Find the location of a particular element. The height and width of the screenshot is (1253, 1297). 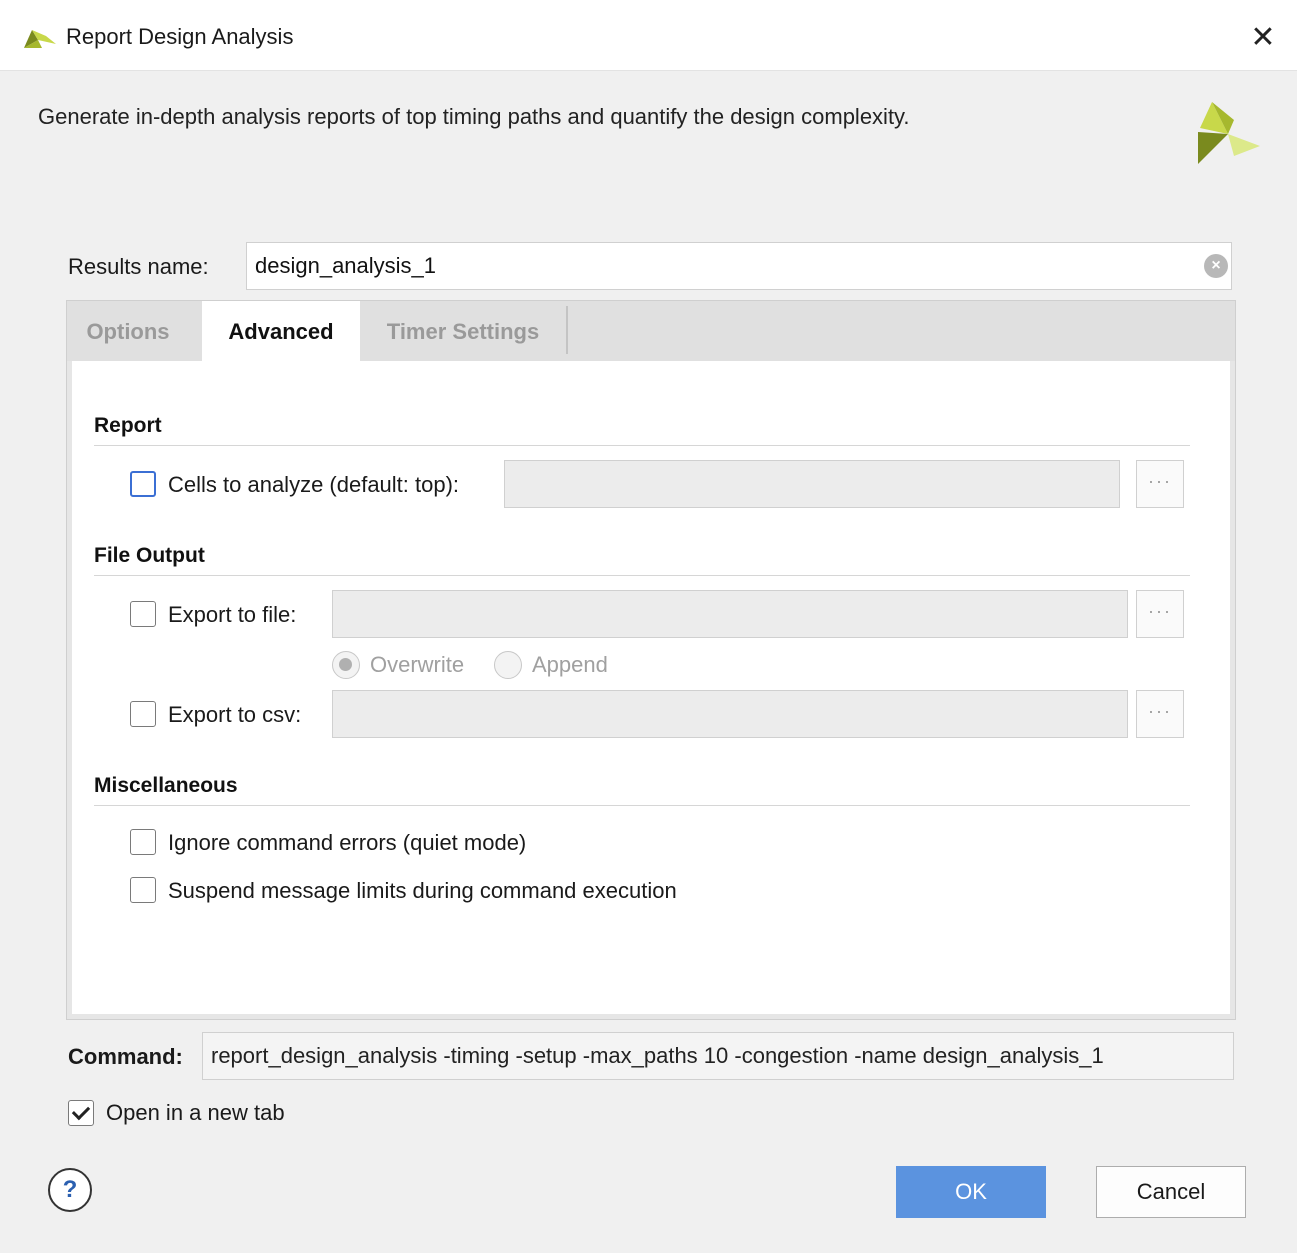

results-name-input is located at coordinates (739, 266).